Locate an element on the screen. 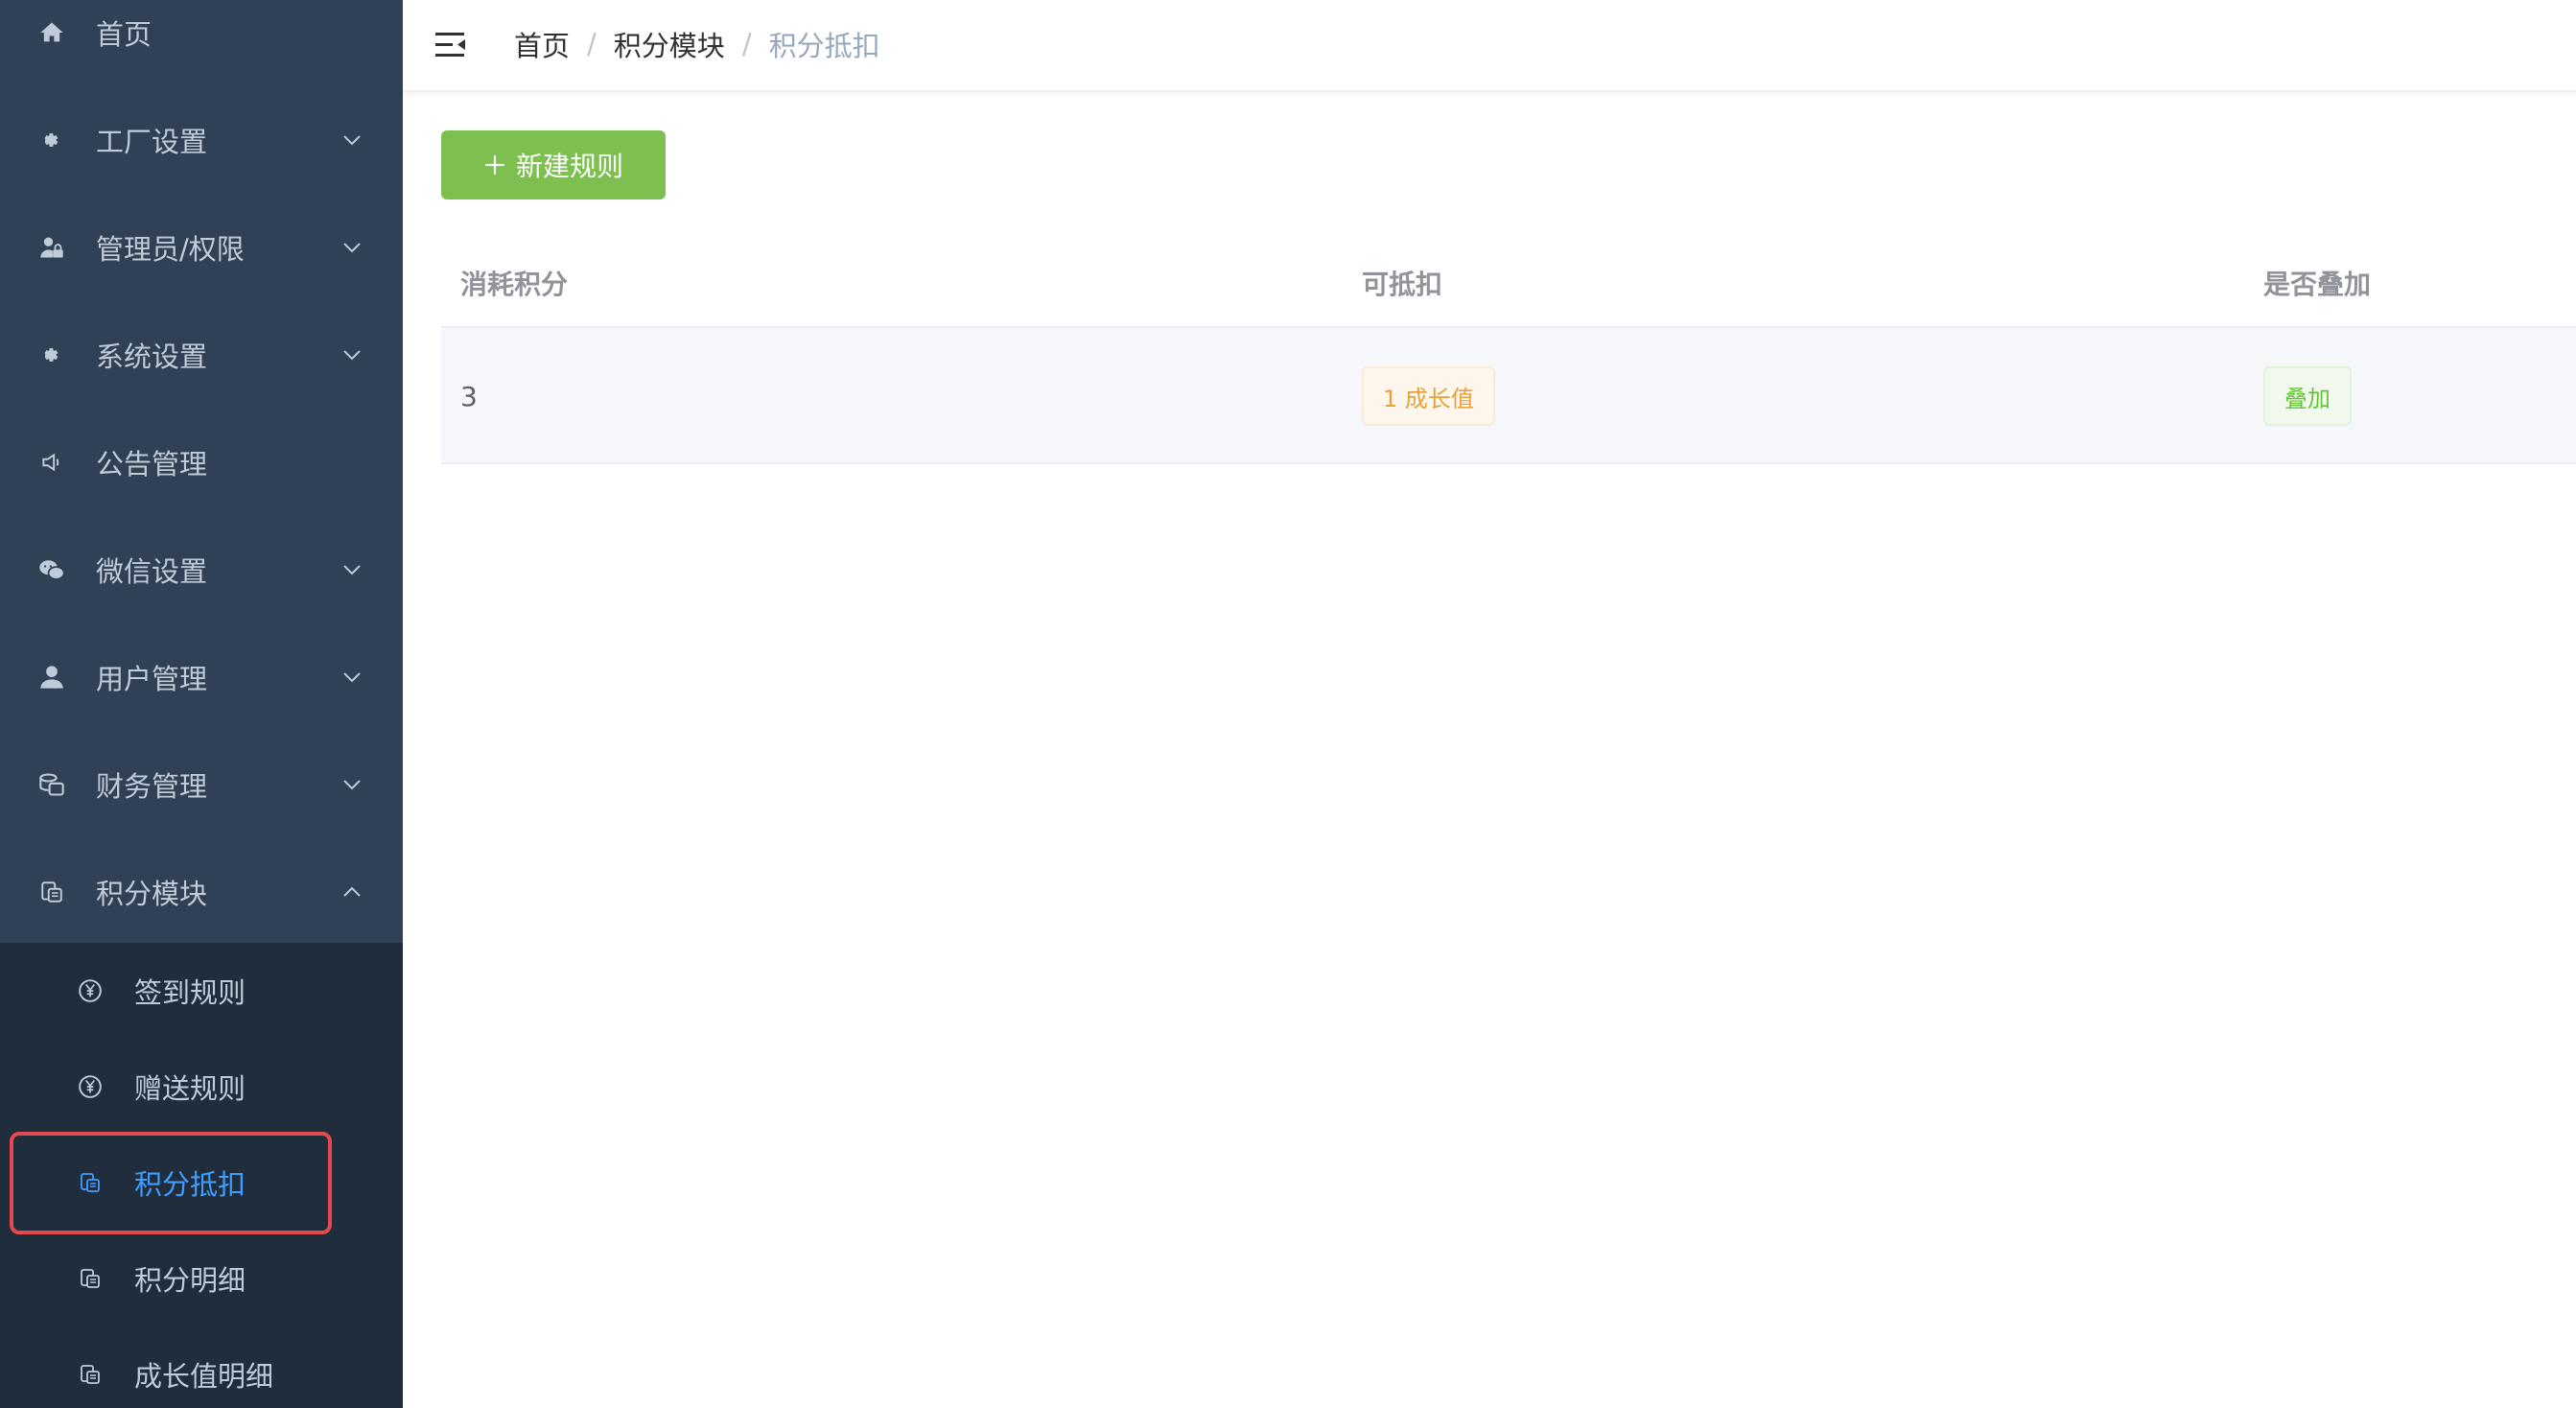 The height and width of the screenshot is (1408, 2576). sidebar-item-label: 管理员/权限 is located at coordinates (170, 250).